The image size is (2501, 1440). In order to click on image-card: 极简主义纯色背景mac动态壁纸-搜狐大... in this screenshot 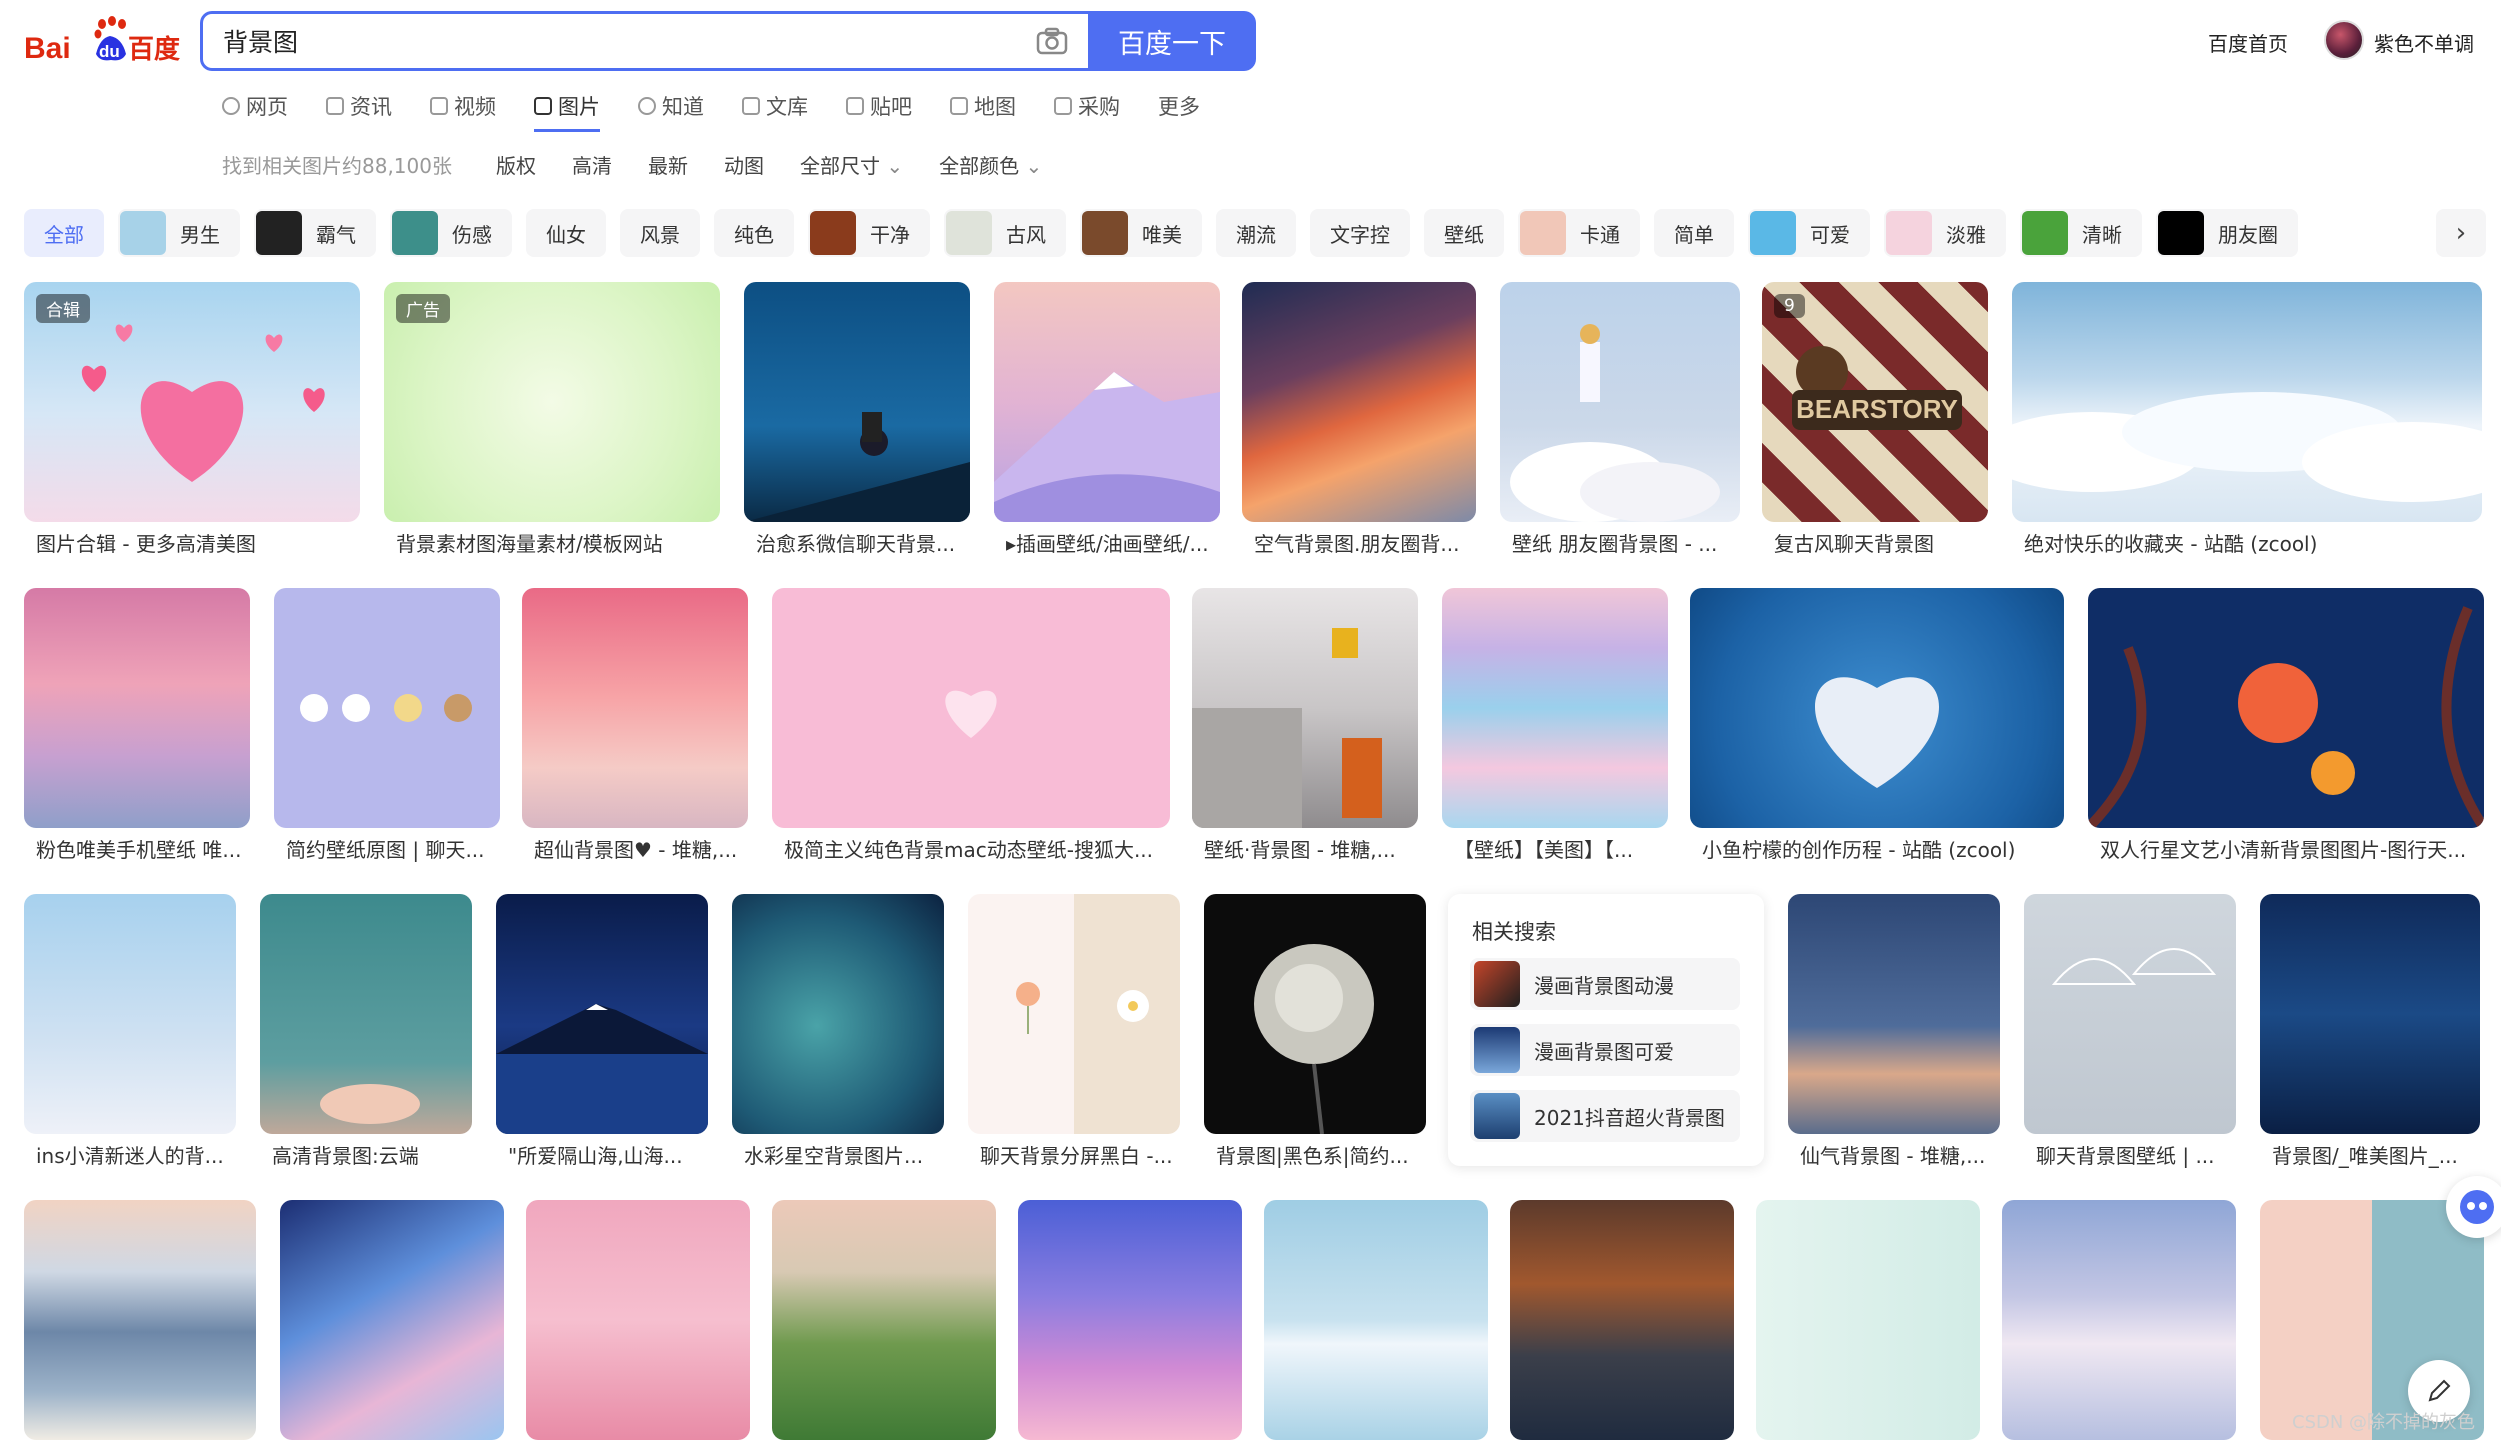, I will do `click(971, 728)`.